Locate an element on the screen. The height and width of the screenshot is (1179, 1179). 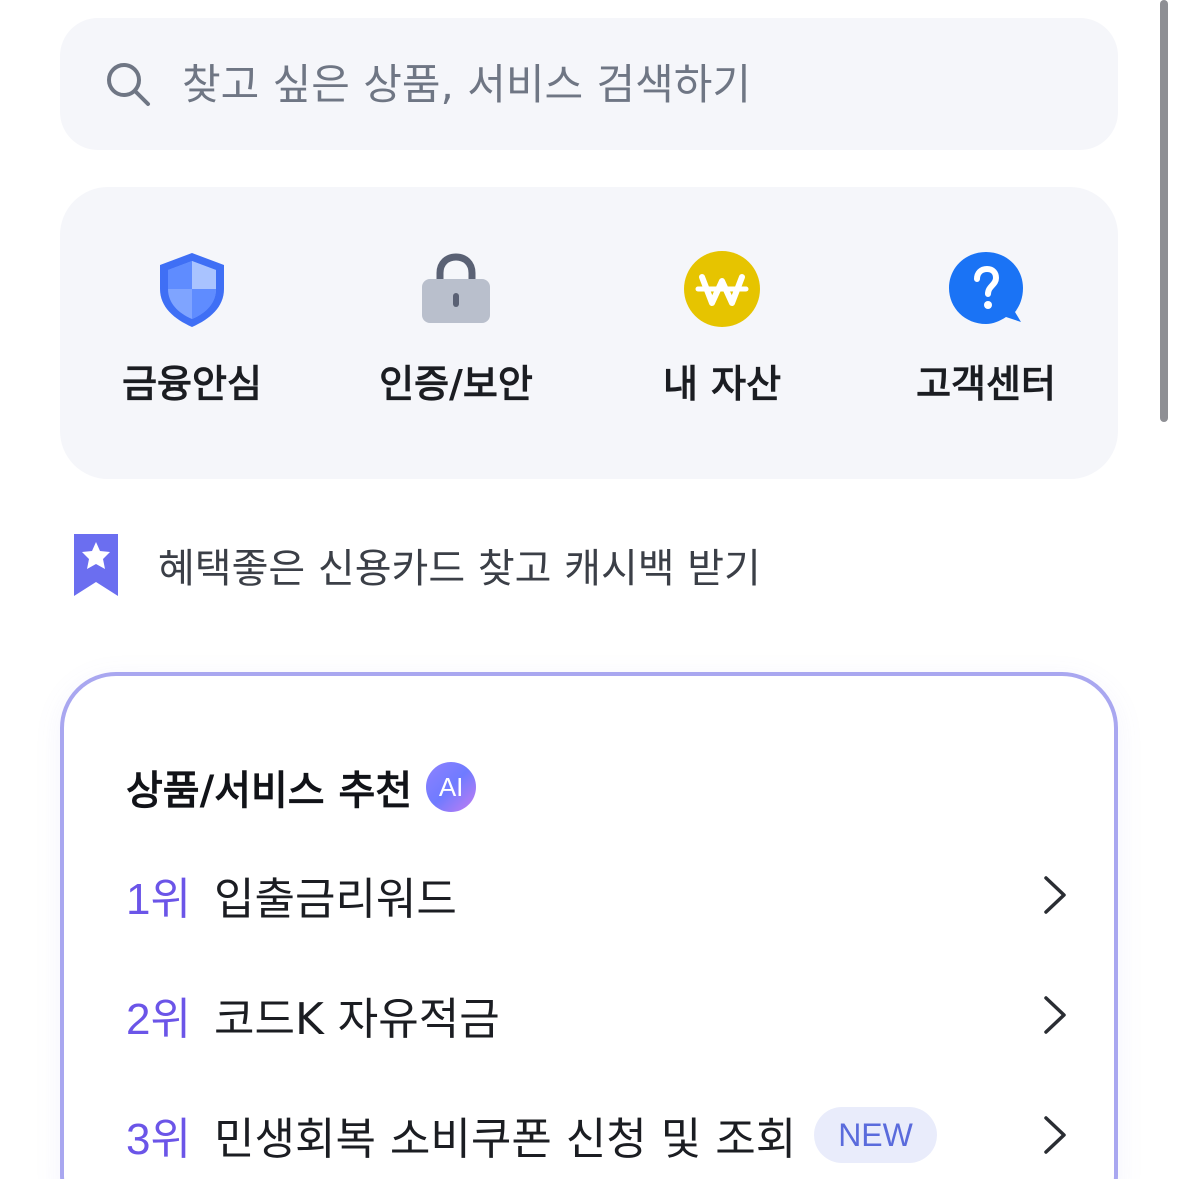
quick-menu-label: 금융안심 is located at coordinates (192, 384).